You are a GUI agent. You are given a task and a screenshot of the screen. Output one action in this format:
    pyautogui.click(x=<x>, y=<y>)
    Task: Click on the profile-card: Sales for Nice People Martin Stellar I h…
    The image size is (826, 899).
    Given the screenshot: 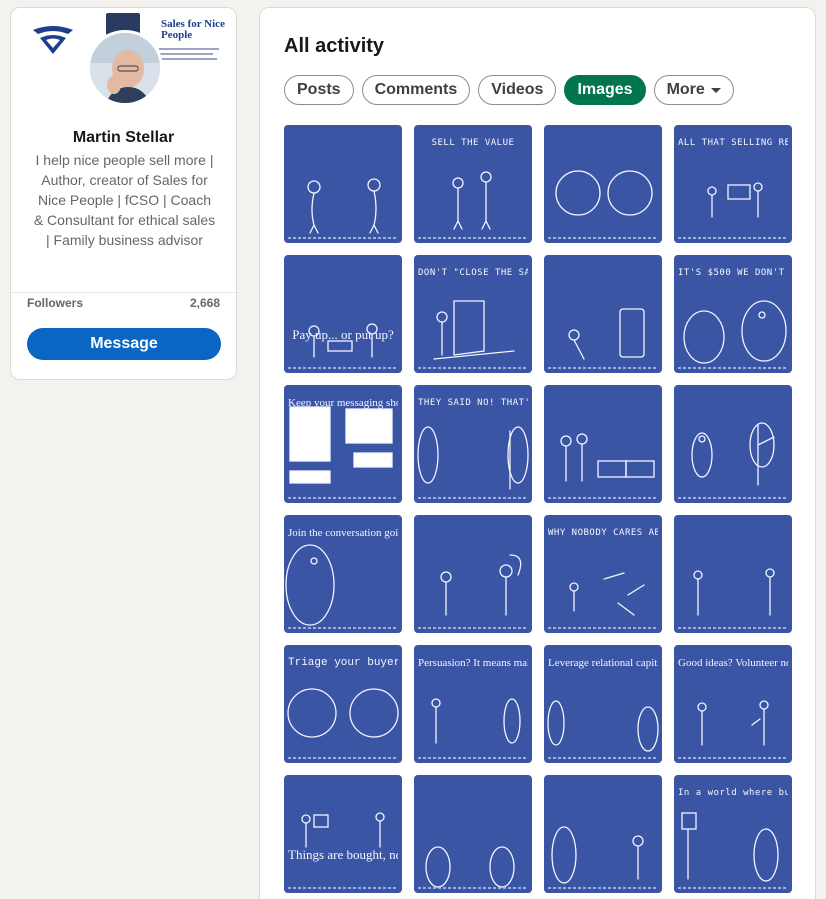 What is the action you would take?
    pyautogui.click(x=123, y=193)
    